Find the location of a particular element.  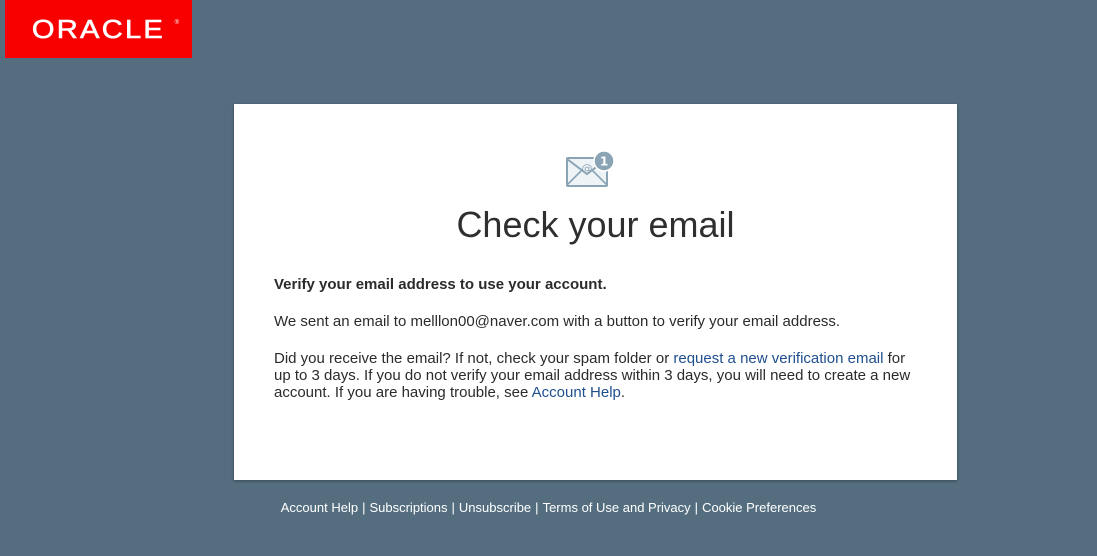

logo-text: ORACLE is located at coordinates (98, 28).